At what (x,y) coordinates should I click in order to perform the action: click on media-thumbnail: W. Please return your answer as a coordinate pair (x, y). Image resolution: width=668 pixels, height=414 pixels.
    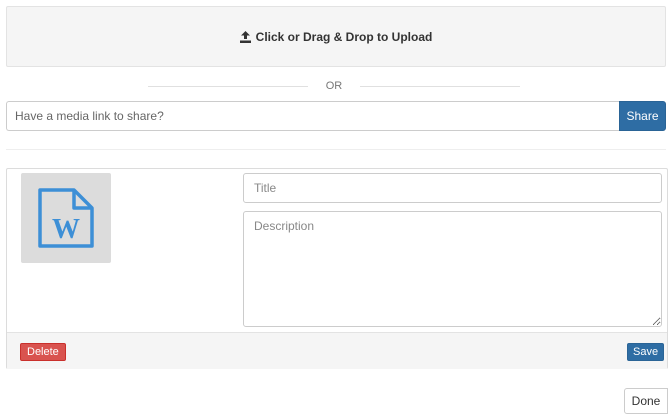
    Looking at the image, I should click on (66, 218).